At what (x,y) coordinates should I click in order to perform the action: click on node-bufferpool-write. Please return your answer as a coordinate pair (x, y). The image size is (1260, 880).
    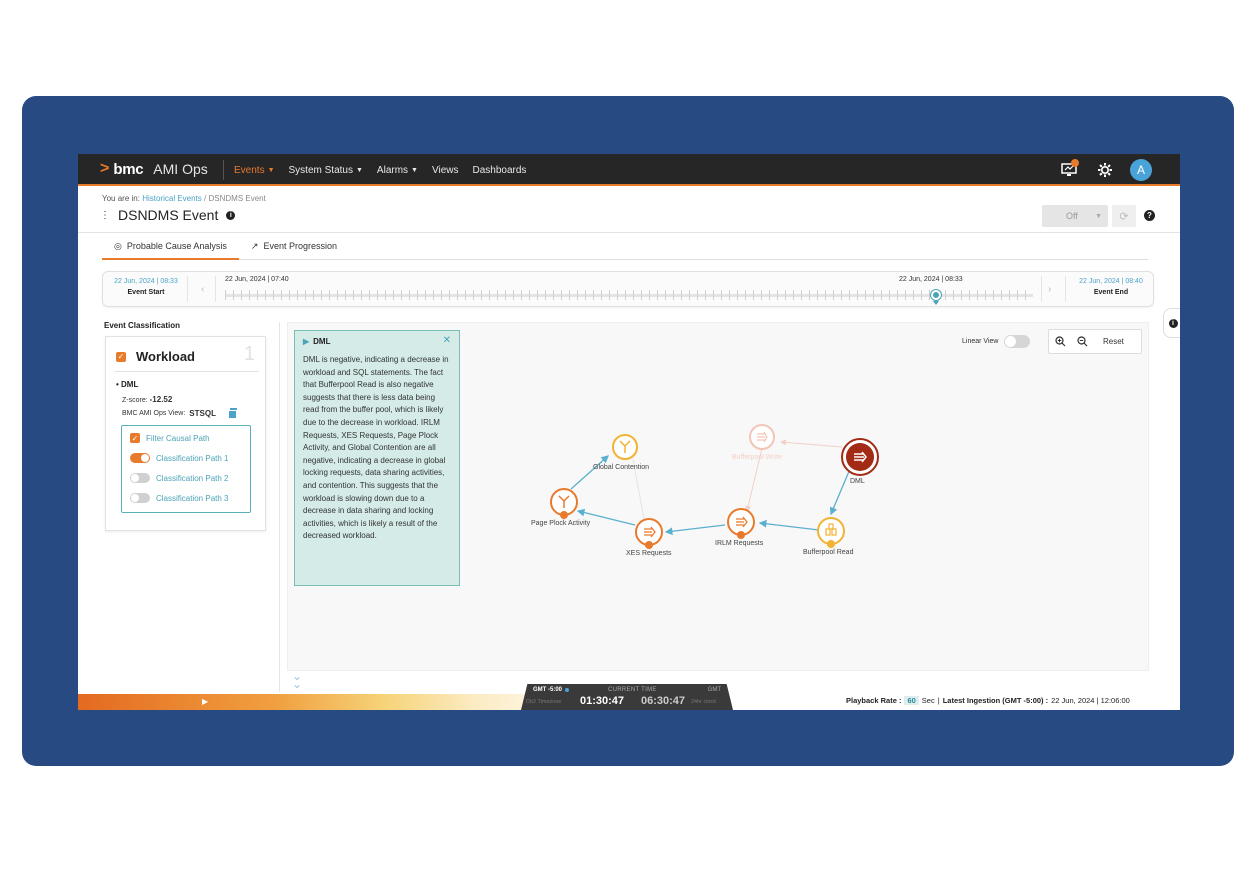
    Looking at the image, I should click on (762, 438).